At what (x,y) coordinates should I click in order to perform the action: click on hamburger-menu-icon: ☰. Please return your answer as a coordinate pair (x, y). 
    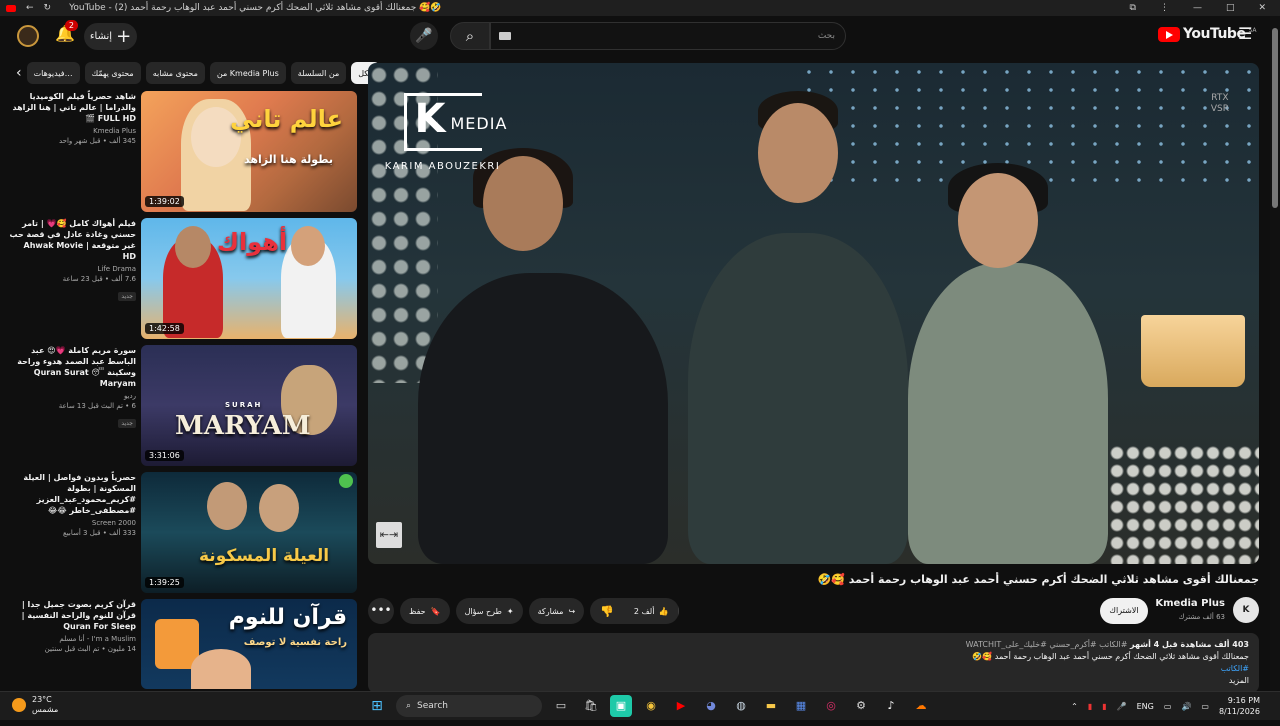
    Looking at the image, I should click on (1245, 33).